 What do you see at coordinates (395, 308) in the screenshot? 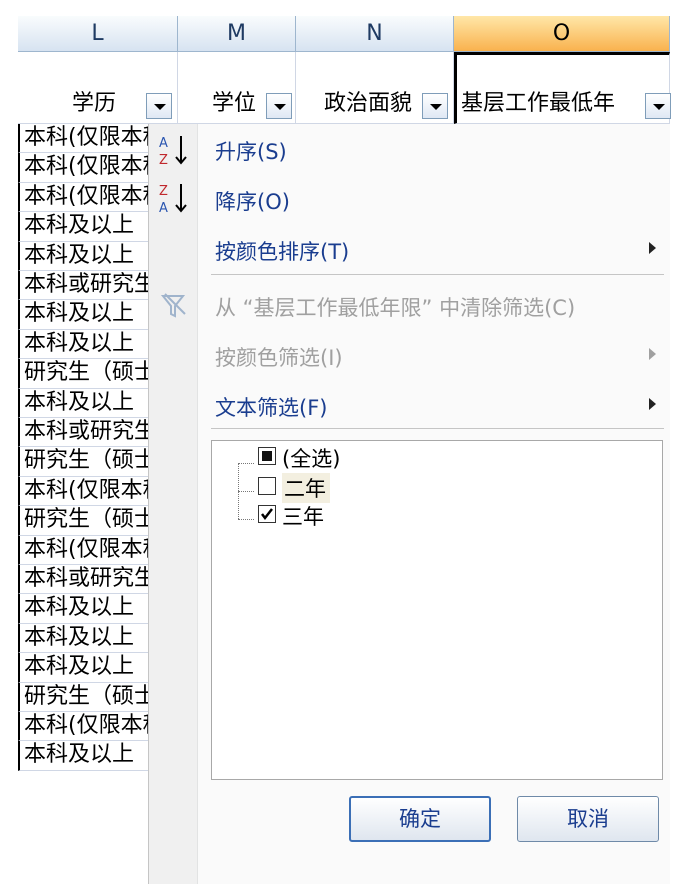
I see `menu-item-clear-filter: 从 “基层工作最低年限” 中清除筛选(C)` at bounding box center [395, 308].